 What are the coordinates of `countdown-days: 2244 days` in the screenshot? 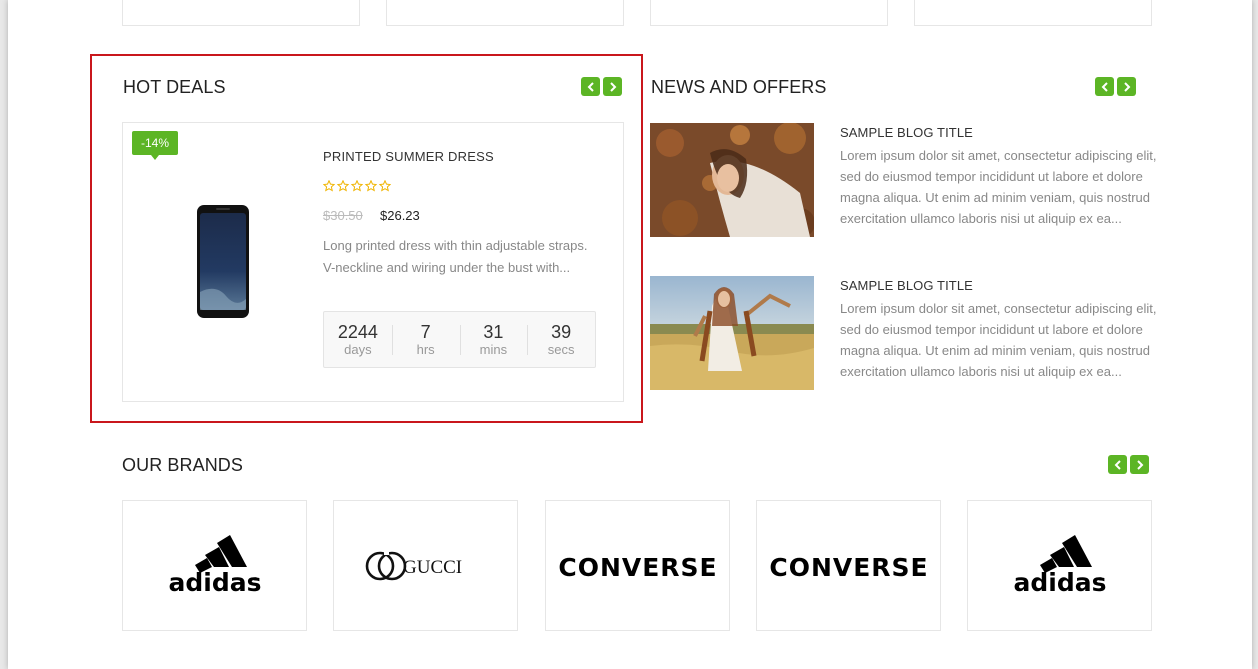 It's located at (358, 340).